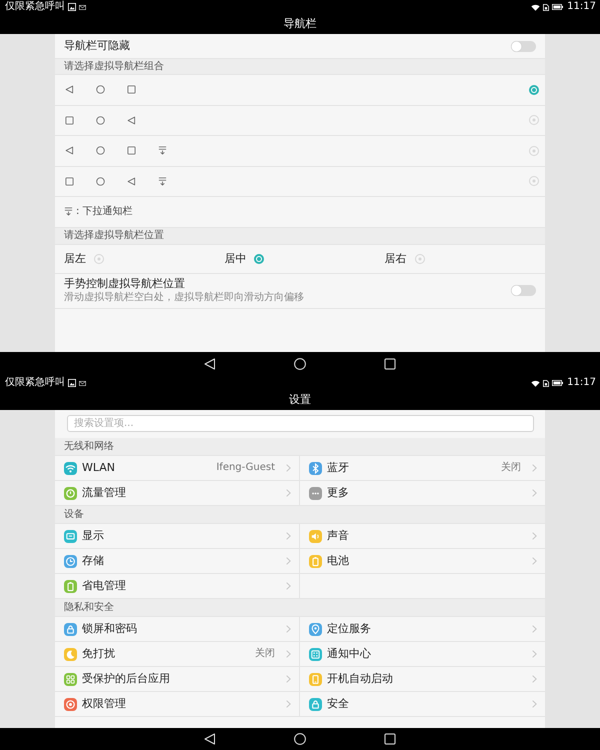 This screenshot has height=750, width=600. What do you see at coordinates (300, 515) in the screenshot?
I see `section-header: 设备` at bounding box center [300, 515].